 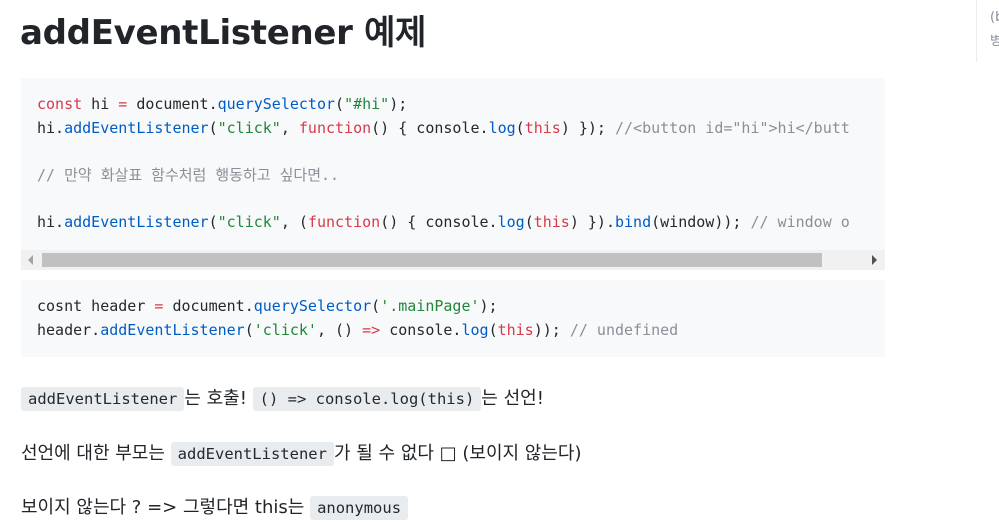 I want to click on paragraph-this-anonymous: 보이지 않는다 ? => 그렇다면 this는 anonymous, so click(x=215, y=506).